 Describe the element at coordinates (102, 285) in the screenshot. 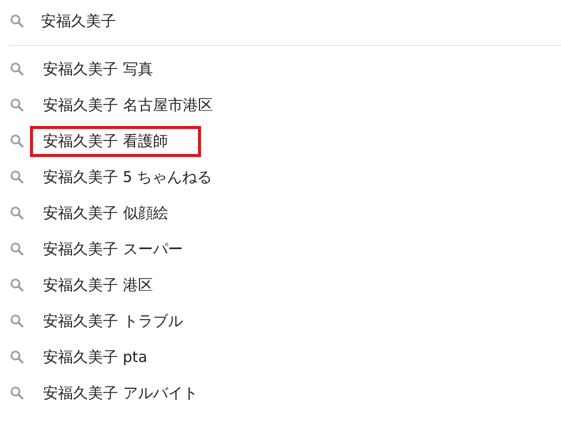

I see `suggestion-item: 安福久美子 港区` at that location.